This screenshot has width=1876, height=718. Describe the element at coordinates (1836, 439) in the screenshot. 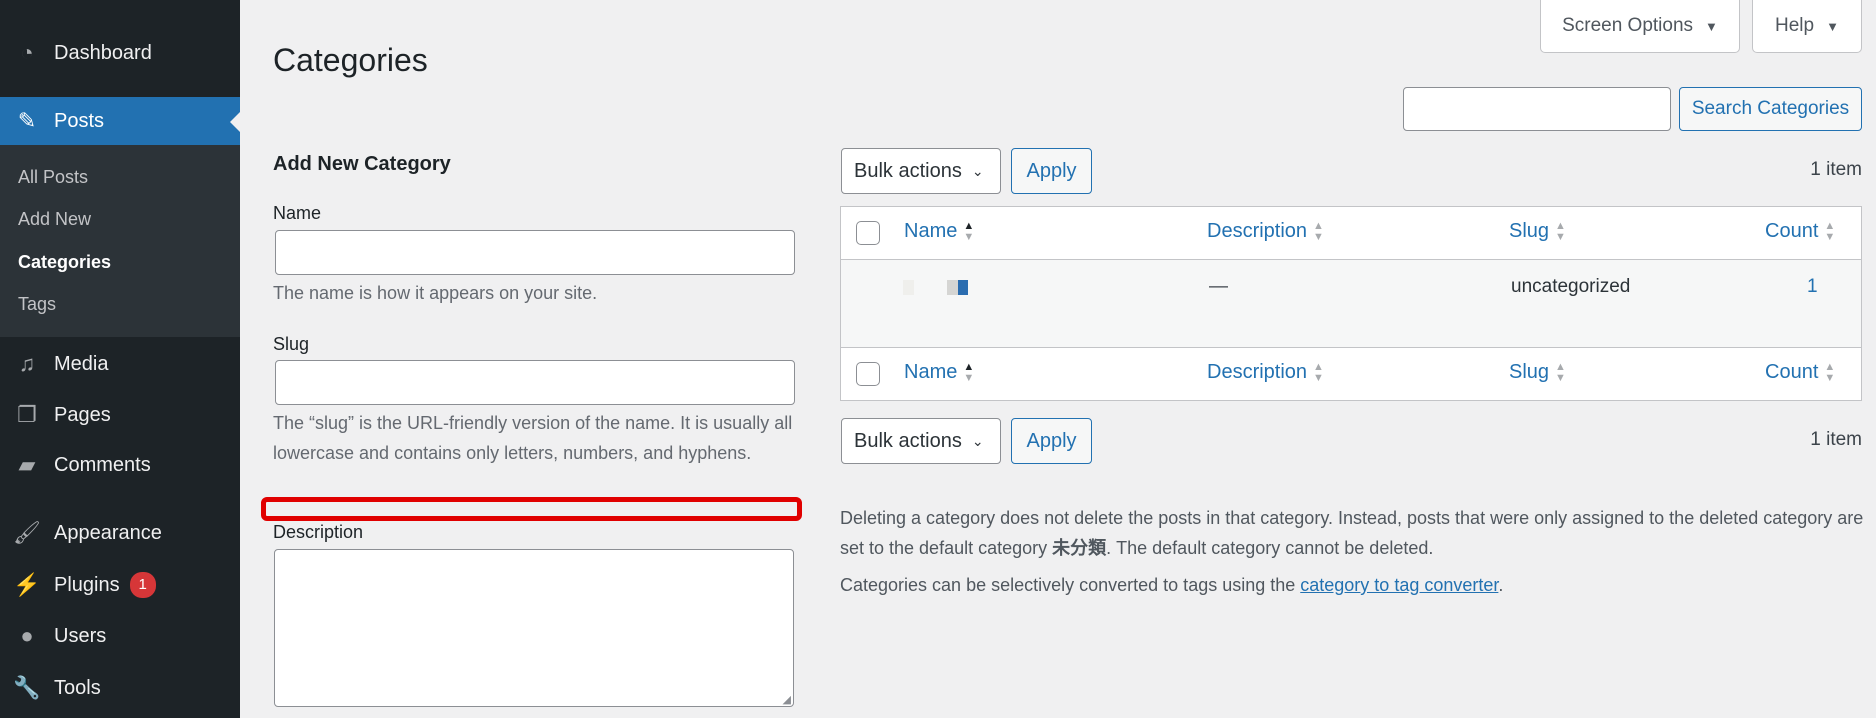

I see `item-count-bottom: 1 item` at that location.